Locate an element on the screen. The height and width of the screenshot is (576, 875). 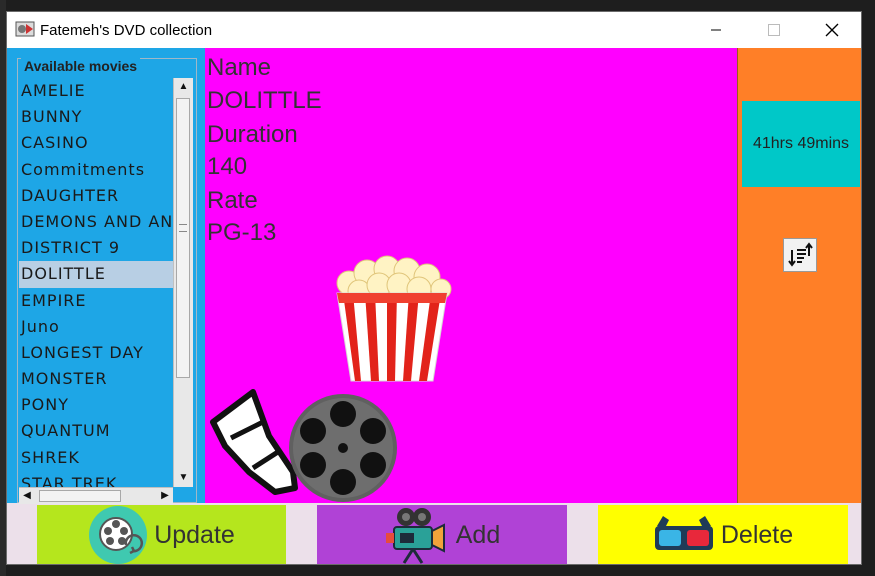
movie-camera-icon is located at coordinates (415, 536).